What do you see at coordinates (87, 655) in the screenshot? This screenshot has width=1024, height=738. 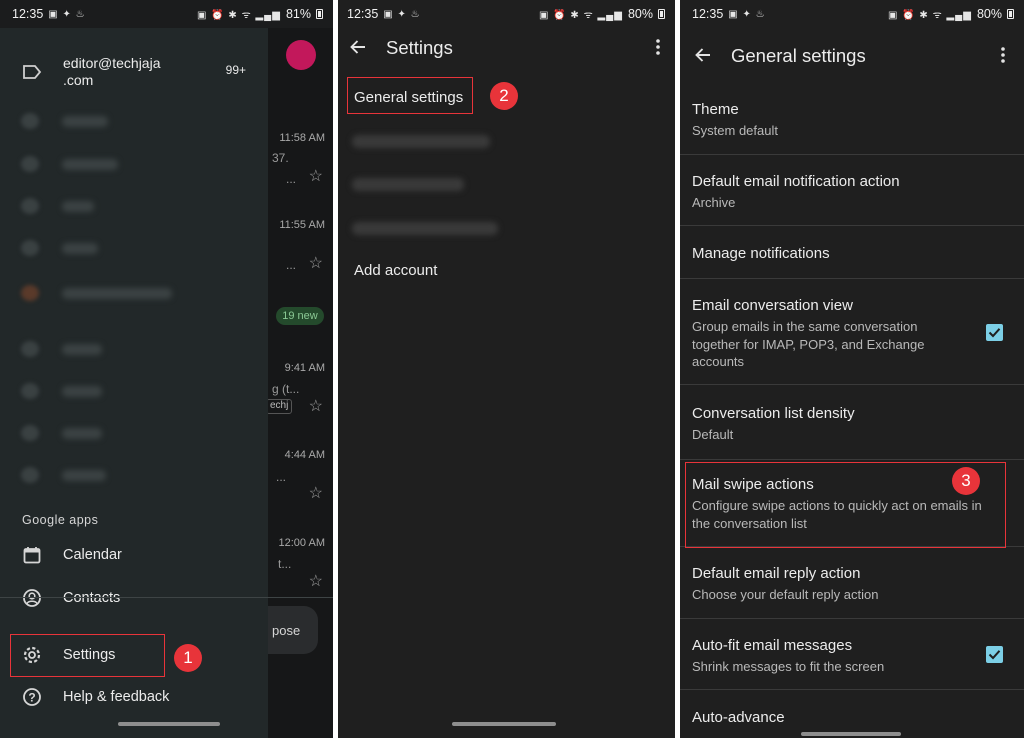 I see `highlight-box-settings` at bounding box center [87, 655].